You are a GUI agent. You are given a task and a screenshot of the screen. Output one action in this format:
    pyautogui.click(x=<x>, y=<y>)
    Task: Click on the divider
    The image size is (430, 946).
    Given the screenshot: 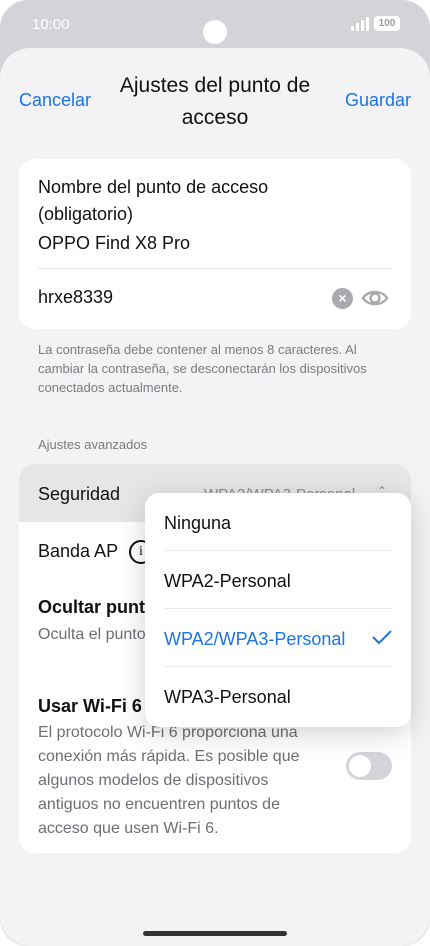 What is the action you would take?
    pyautogui.click(x=215, y=268)
    